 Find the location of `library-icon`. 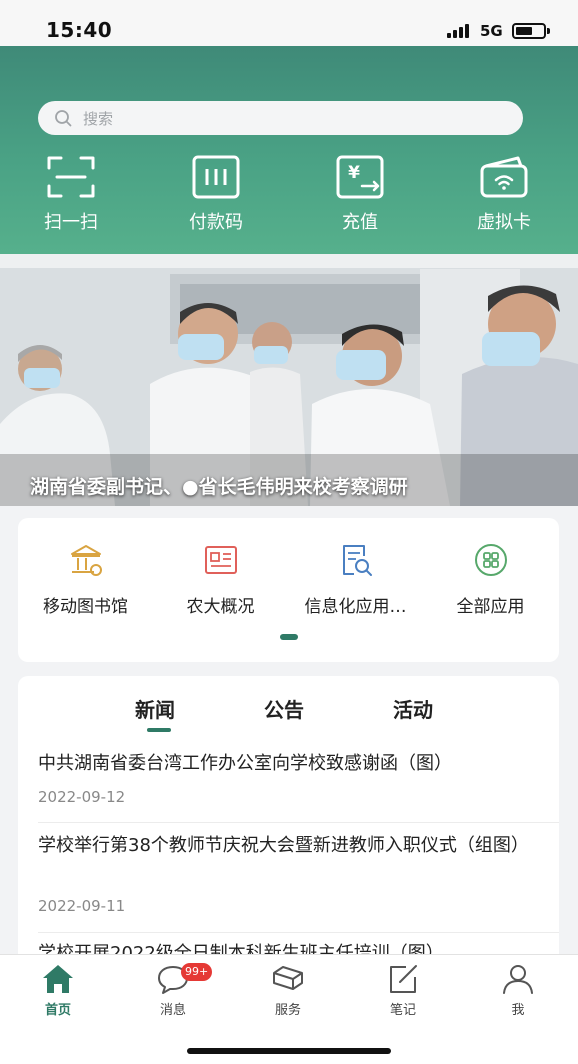

library-icon is located at coordinates (86, 560).